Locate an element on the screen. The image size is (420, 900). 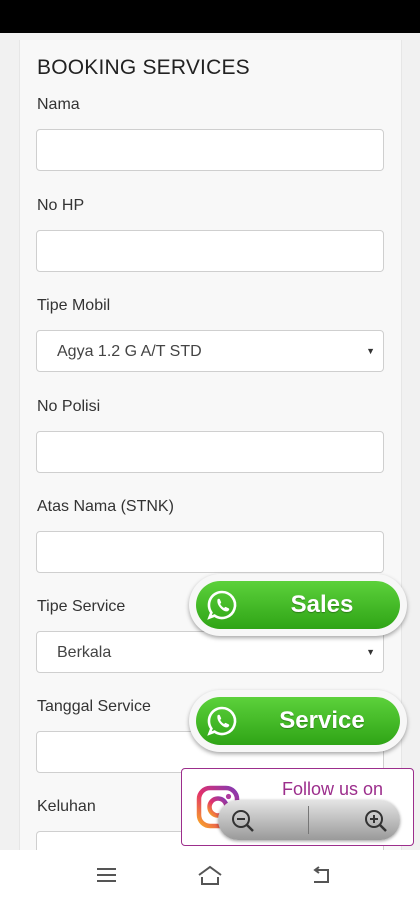
nama-label: Nama is located at coordinates (58, 104).